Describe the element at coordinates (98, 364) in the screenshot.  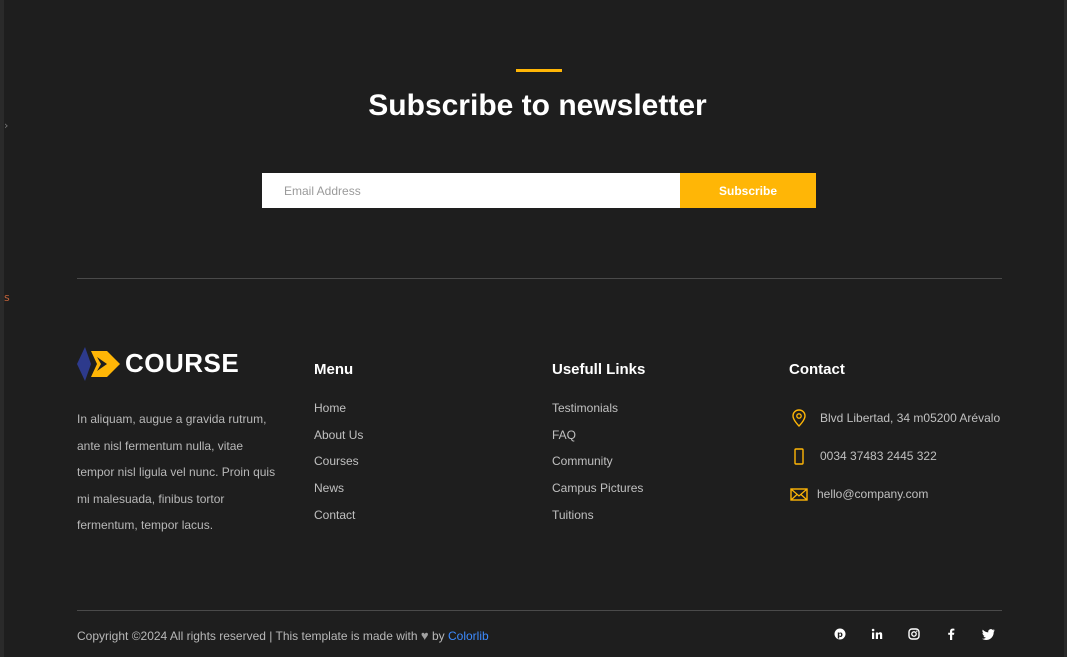
I see `course-logo-icon` at that location.